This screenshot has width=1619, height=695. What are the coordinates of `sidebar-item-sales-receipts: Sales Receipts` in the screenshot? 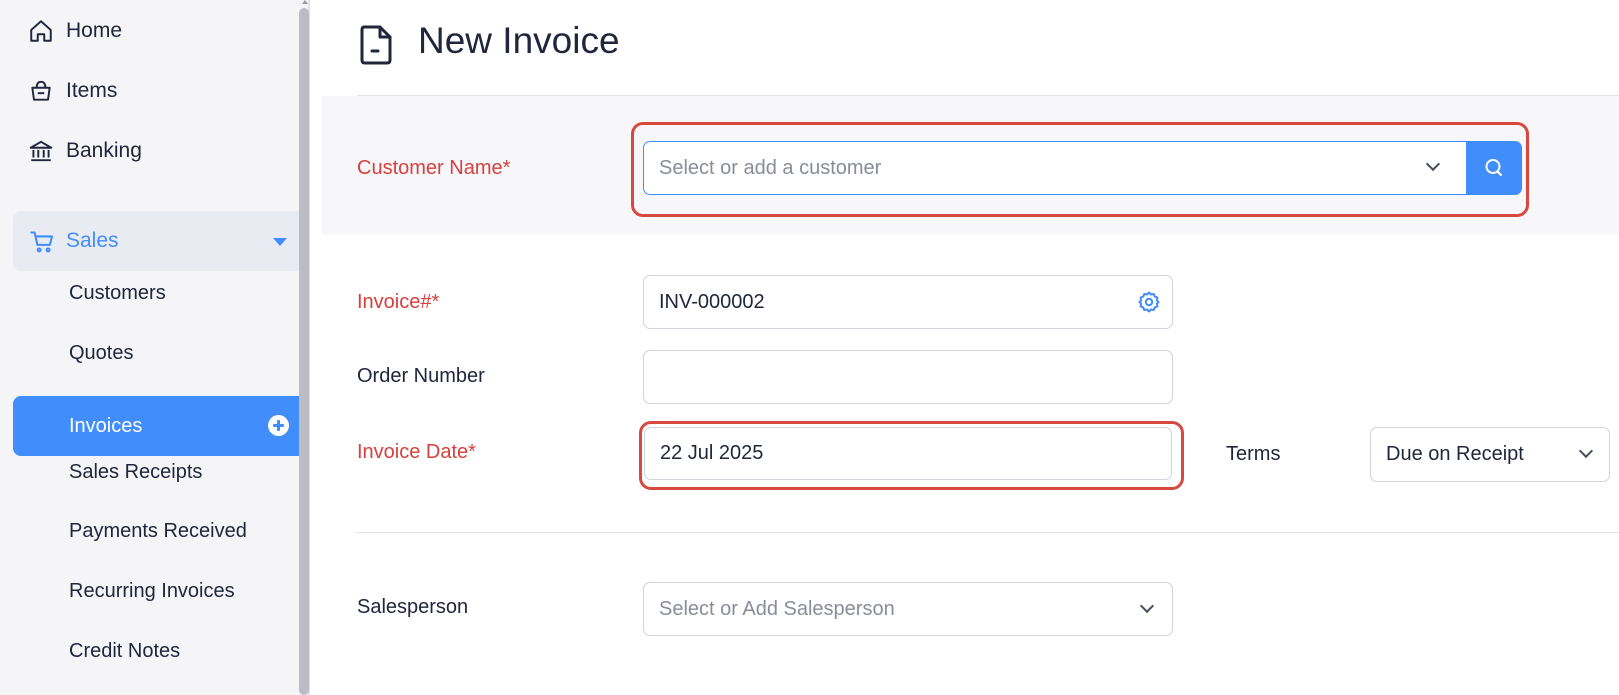 It's located at (135, 472).